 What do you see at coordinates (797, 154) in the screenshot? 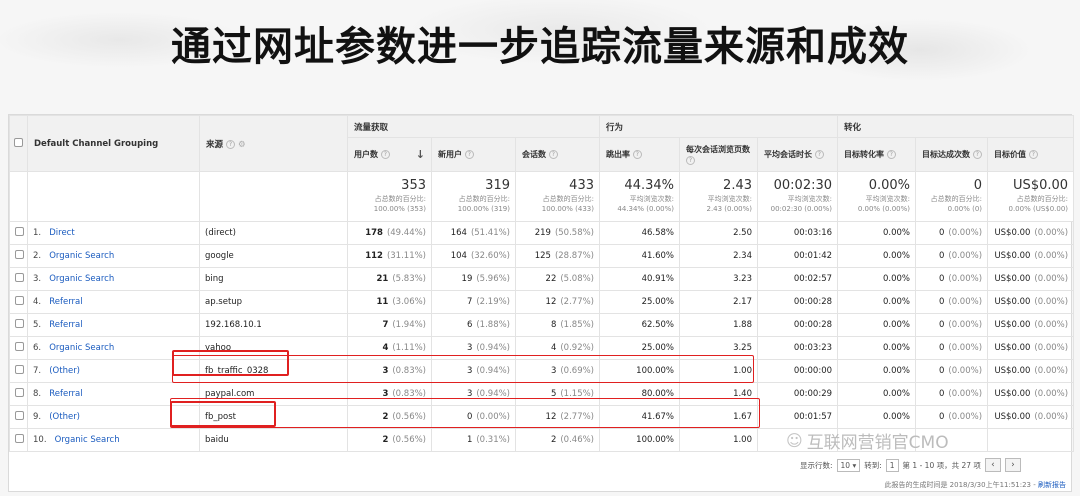
I see `metric-header-5: 平均会话时长 ?` at bounding box center [797, 154].